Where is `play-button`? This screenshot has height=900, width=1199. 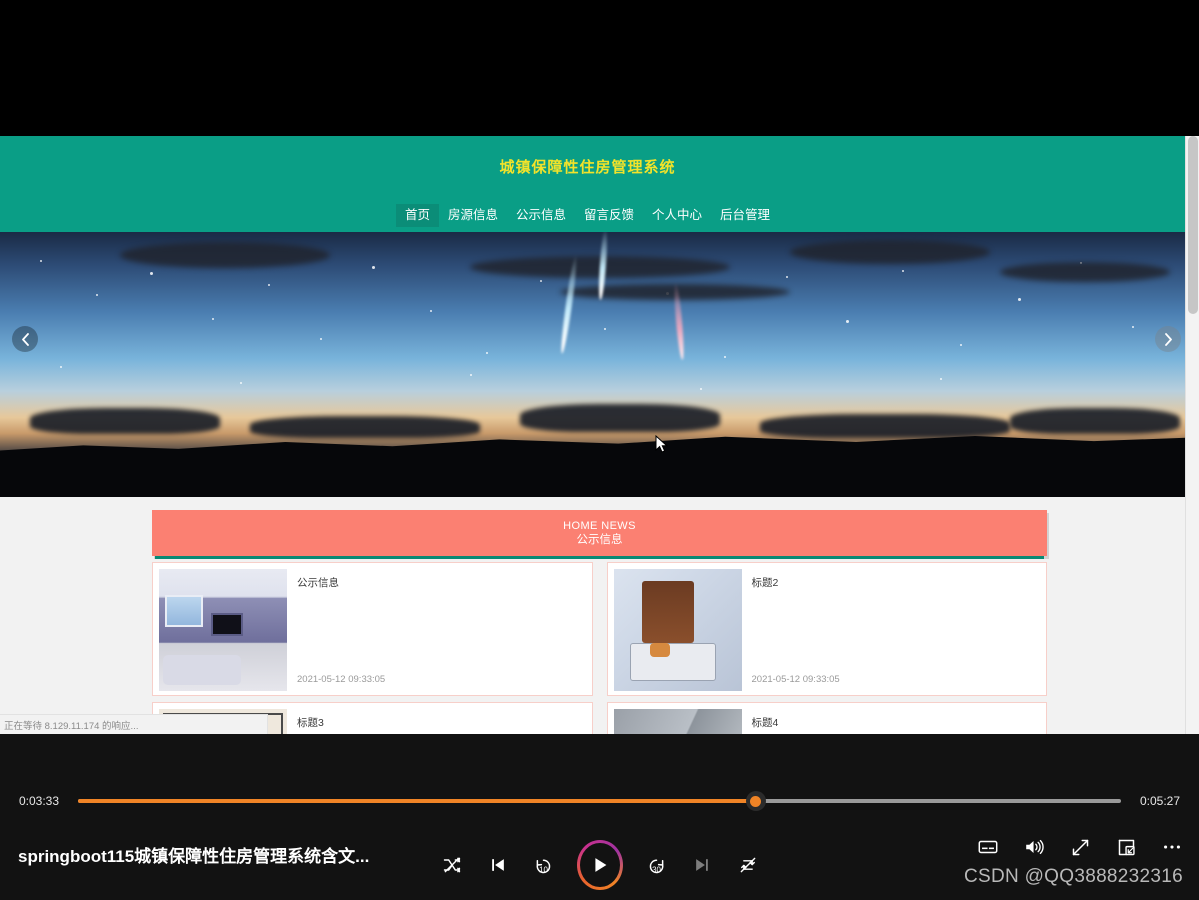 play-button is located at coordinates (600, 865).